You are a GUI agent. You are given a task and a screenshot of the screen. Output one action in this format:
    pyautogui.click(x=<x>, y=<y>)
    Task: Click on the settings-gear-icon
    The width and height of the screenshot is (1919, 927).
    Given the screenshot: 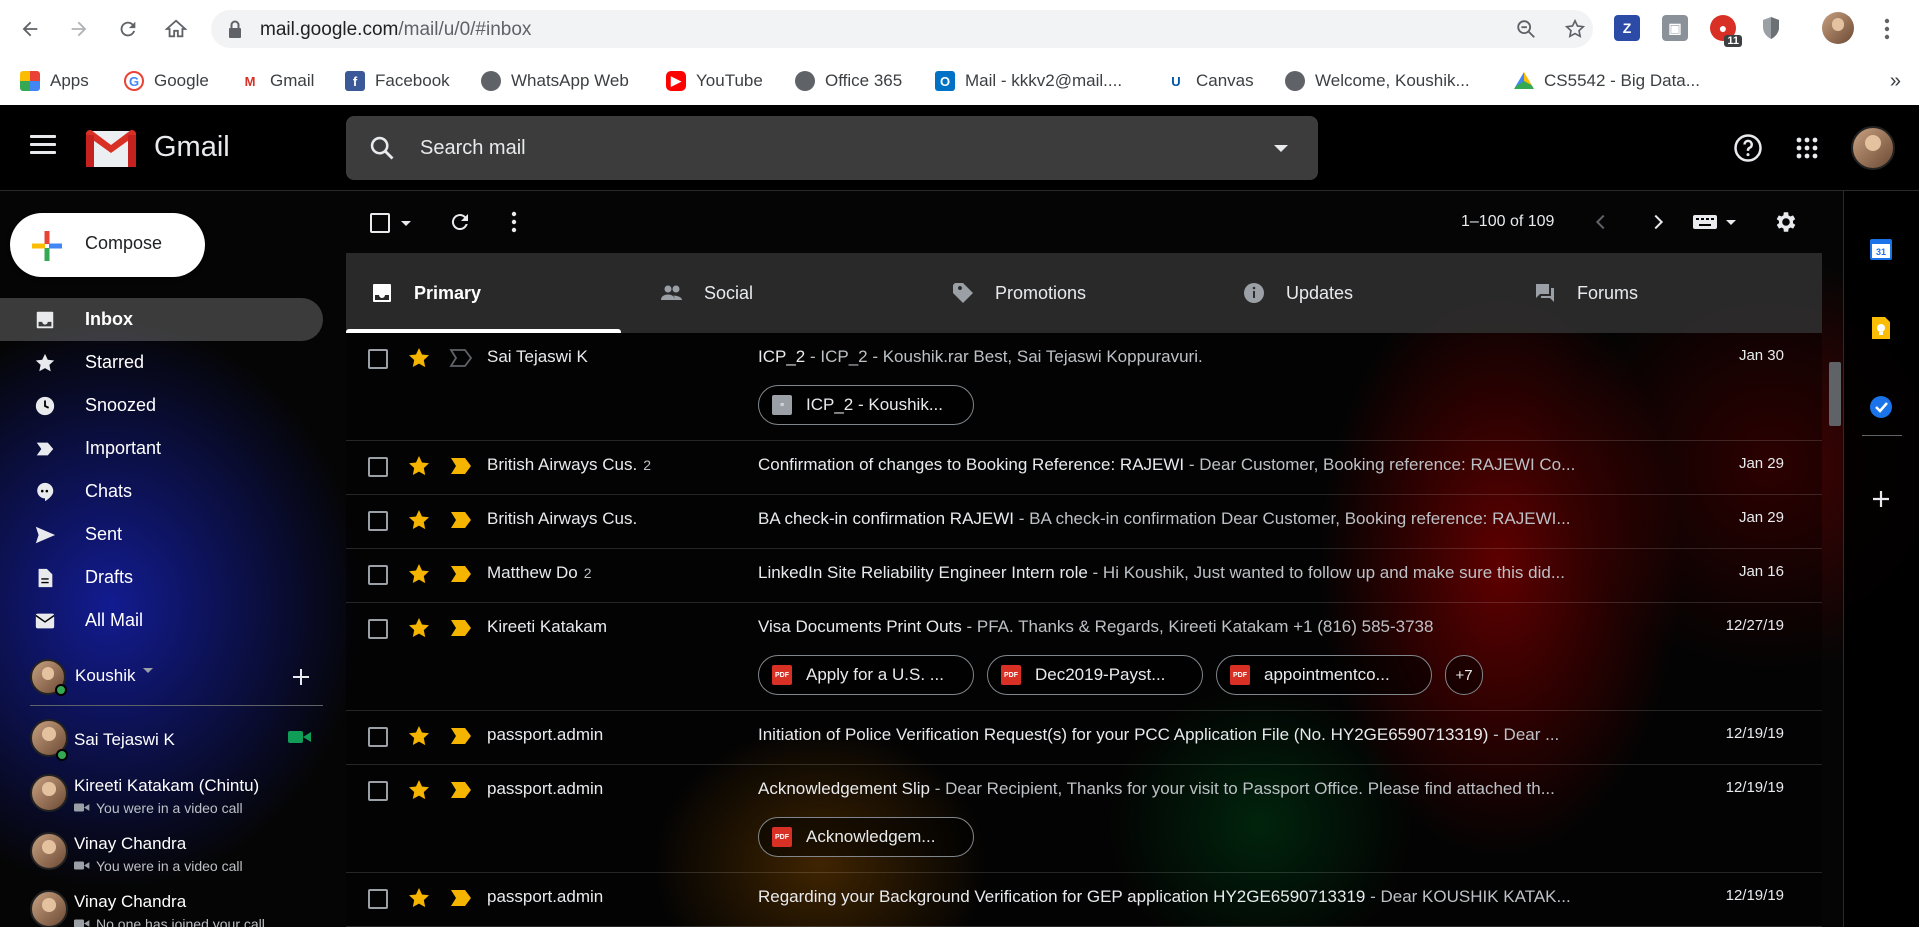 What is the action you would take?
    pyautogui.click(x=1786, y=222)
    